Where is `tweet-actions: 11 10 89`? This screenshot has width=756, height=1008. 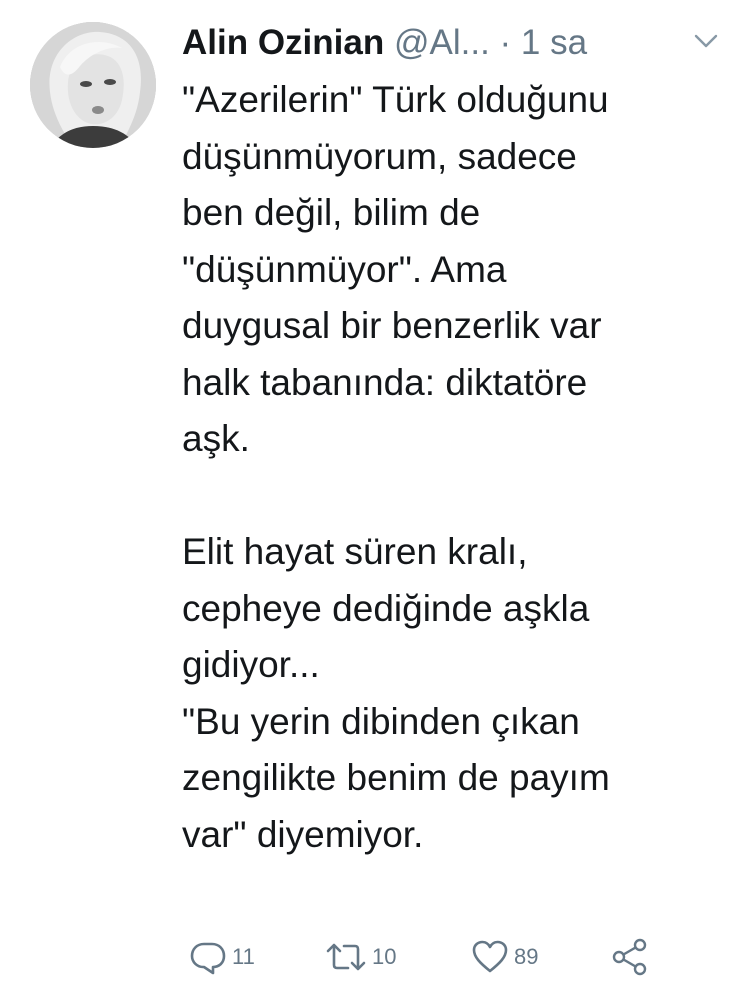 tweet-actions: 11 10 89 is located at coordinates (442, 957).